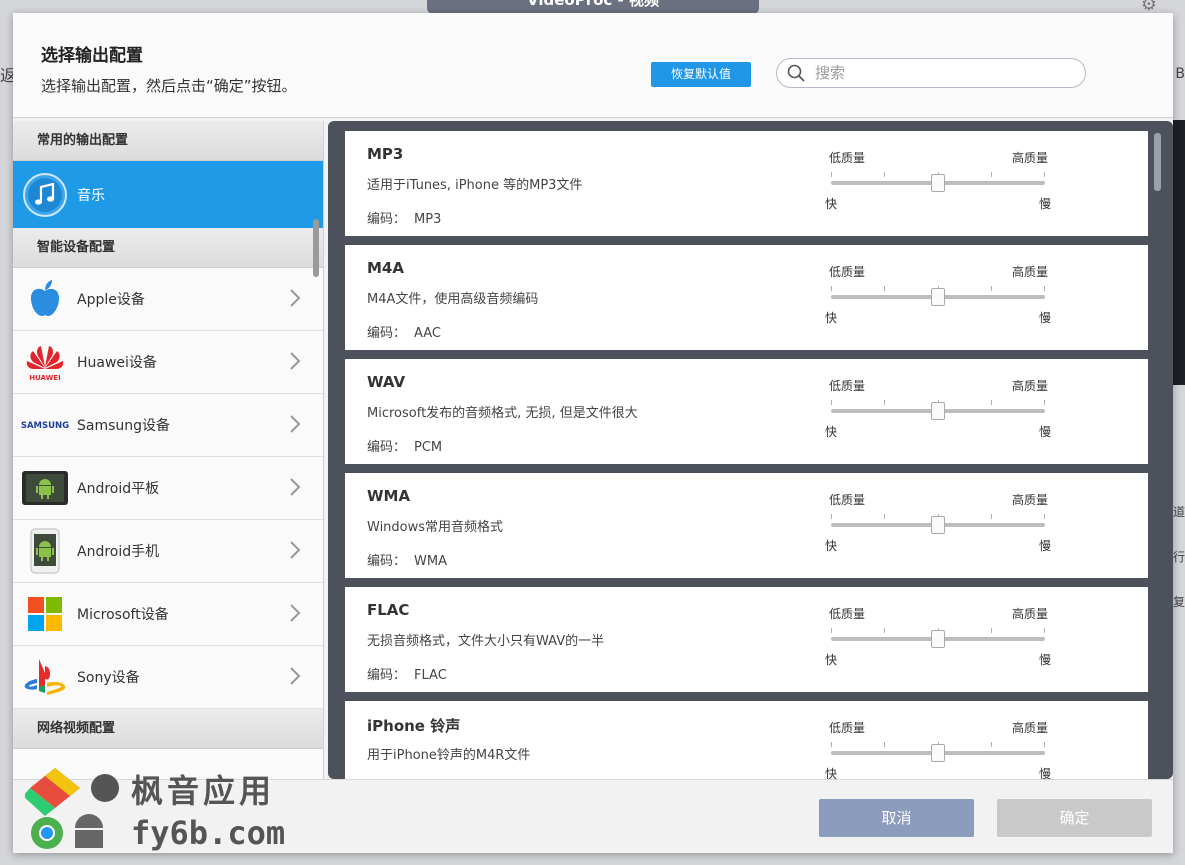 Image resolution: width=1185 pixels, height=865 pixels. What do you see at coordinates (168, 677) in the screenshot?
I see `sidebar-item-sony: Sony设备` at bounding box center [168, 677].